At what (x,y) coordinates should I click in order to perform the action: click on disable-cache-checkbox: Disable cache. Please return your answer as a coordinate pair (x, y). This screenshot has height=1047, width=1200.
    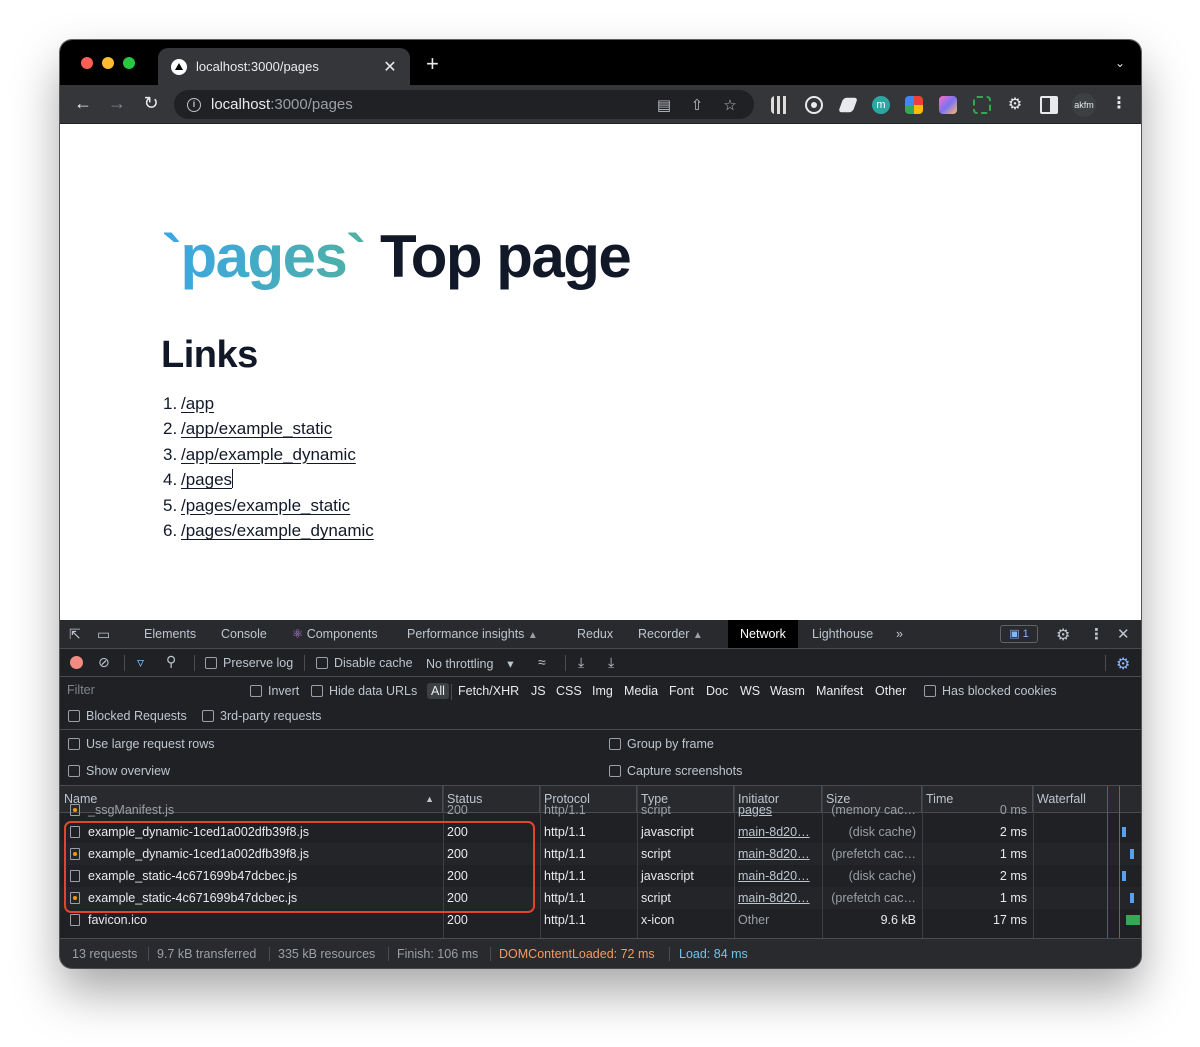
    Looking at the image, I should click on (364, 663).